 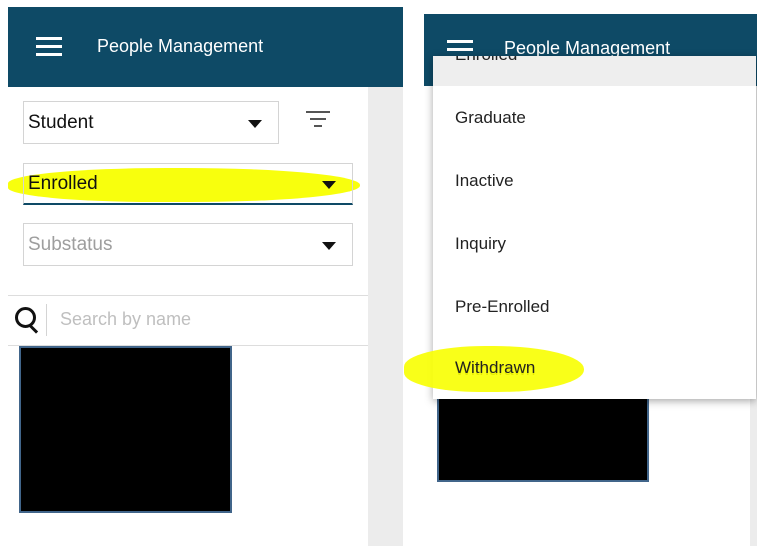 What do you see at coordinates (594, 243) in the screenshot?
I see `menu-item-inquiry: Inquiry` at bounding box center [594, 243].